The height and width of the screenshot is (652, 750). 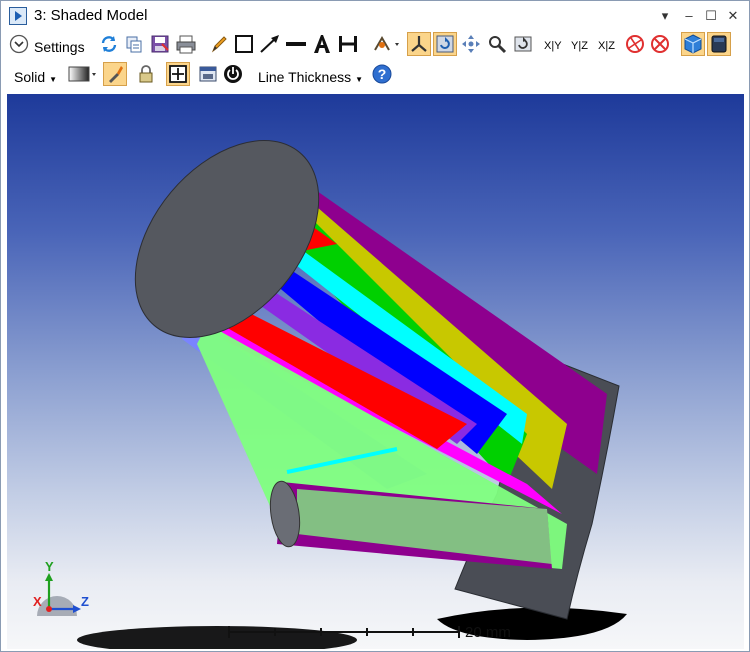 What do you see at coordinates (689, 16) in the screenshot?
I see `minimize-button: –` at bounding box center [689, 16].